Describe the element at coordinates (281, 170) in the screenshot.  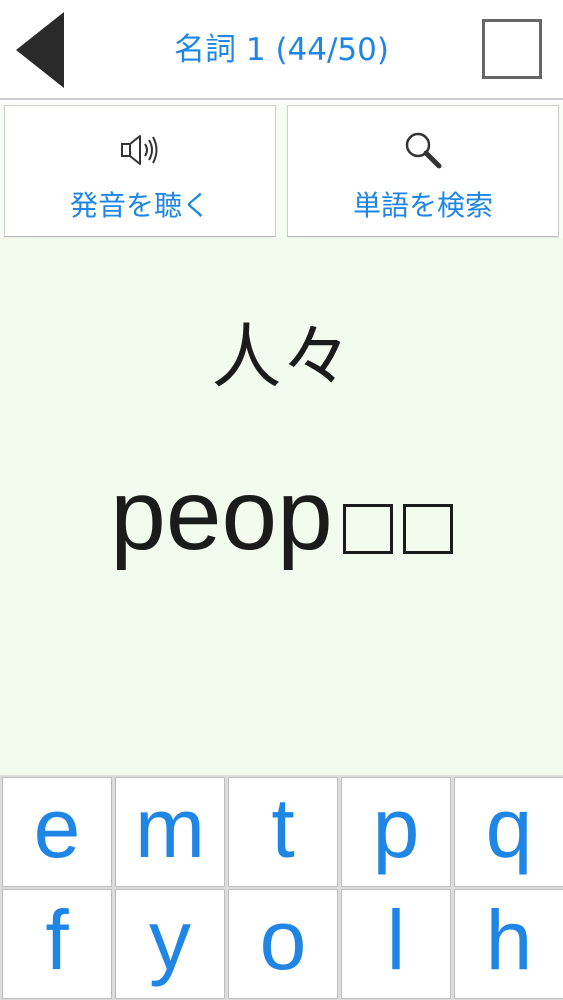
I see `actions-row: 発音を聴く 単語を検索` at that location.